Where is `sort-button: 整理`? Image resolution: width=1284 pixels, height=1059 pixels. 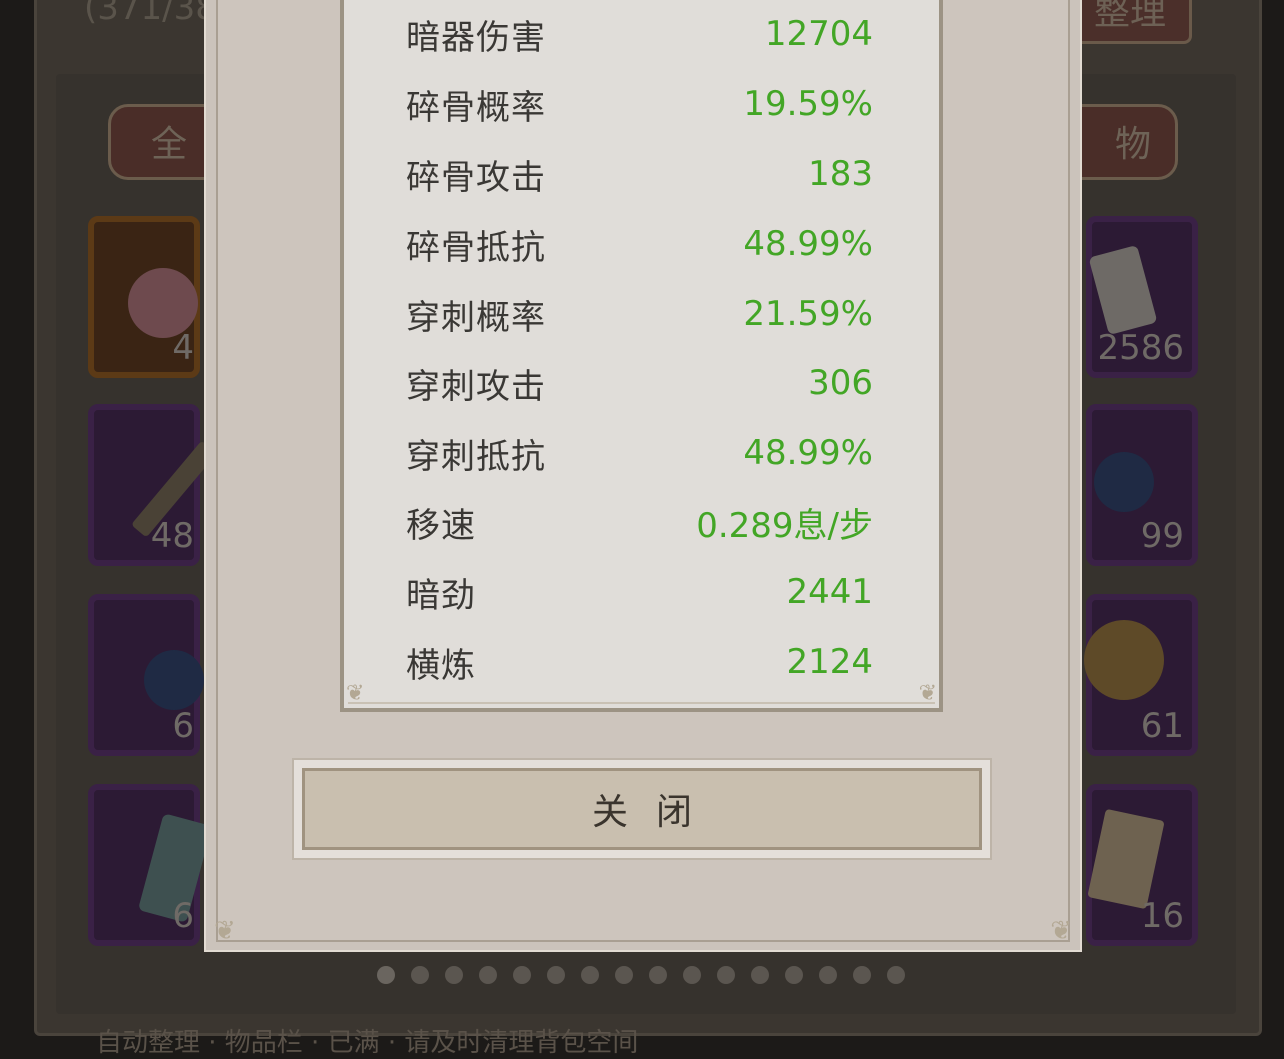
sort-button: 整理 is located at coordinates (1130, 22).